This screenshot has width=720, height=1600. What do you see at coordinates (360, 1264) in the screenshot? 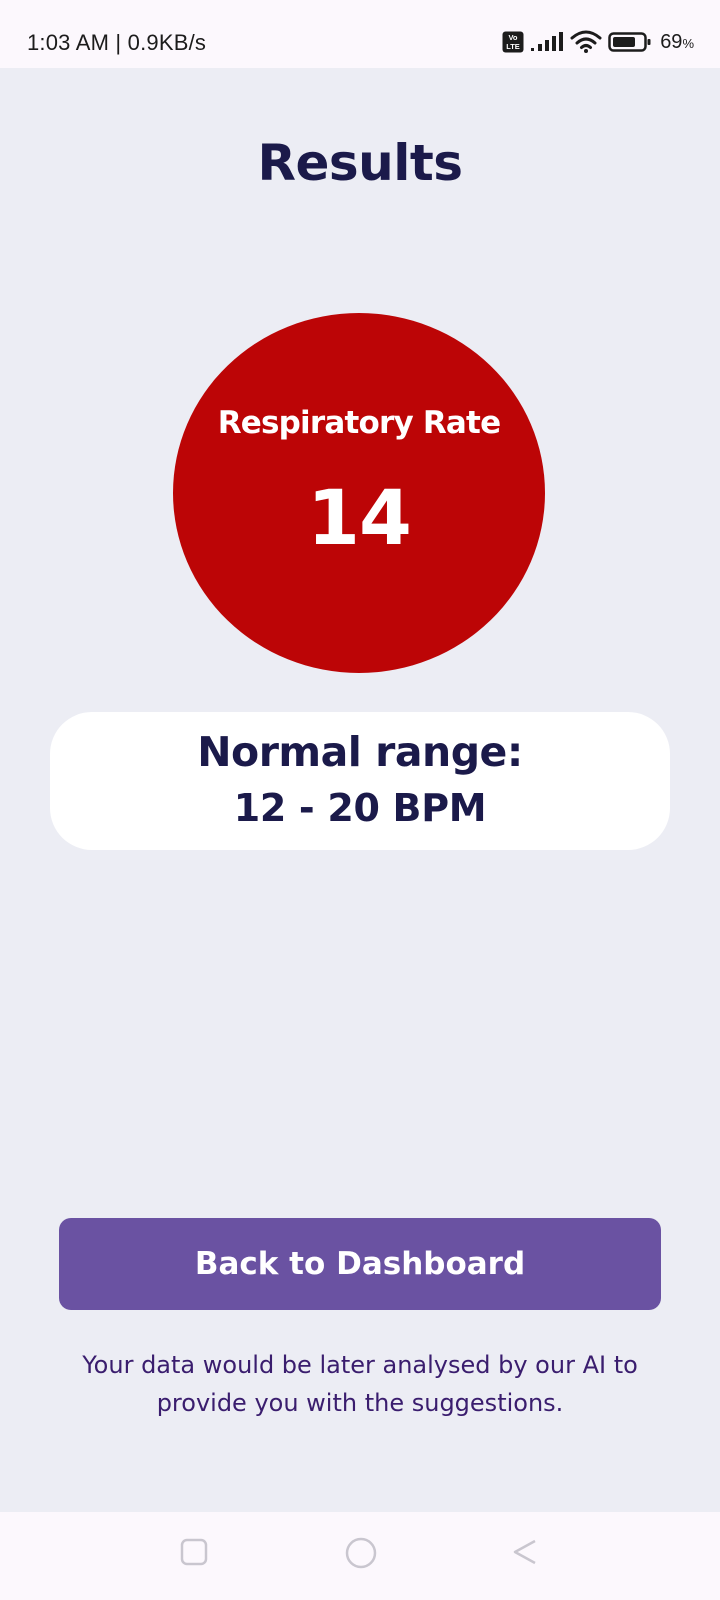
I see `back-to-dashboard-button: Back to Dashboard` at bounding box center [360, 1264].